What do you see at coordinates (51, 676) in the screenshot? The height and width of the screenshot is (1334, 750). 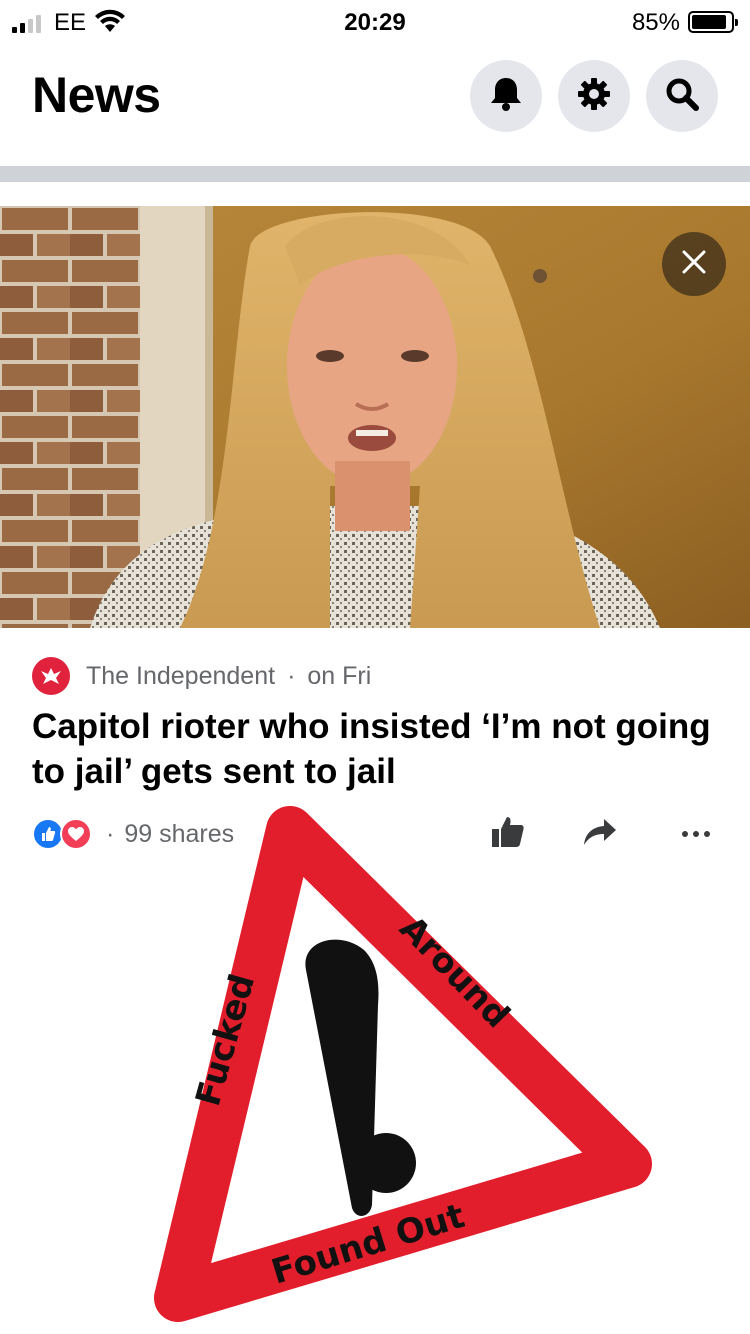 I see `publisher-logo-icon` at bounding box center [51, 676].